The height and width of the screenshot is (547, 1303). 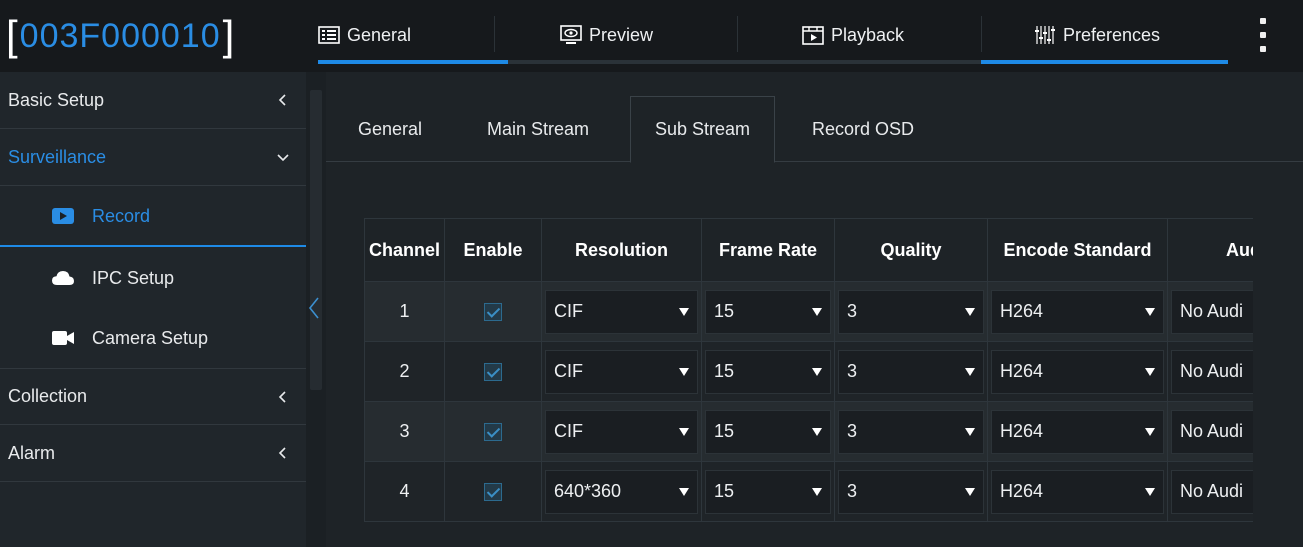 What do you see at coordinates (404, 431) in the screenshot?
I see `channel-cell: 3` at bounding box center [404, 431].